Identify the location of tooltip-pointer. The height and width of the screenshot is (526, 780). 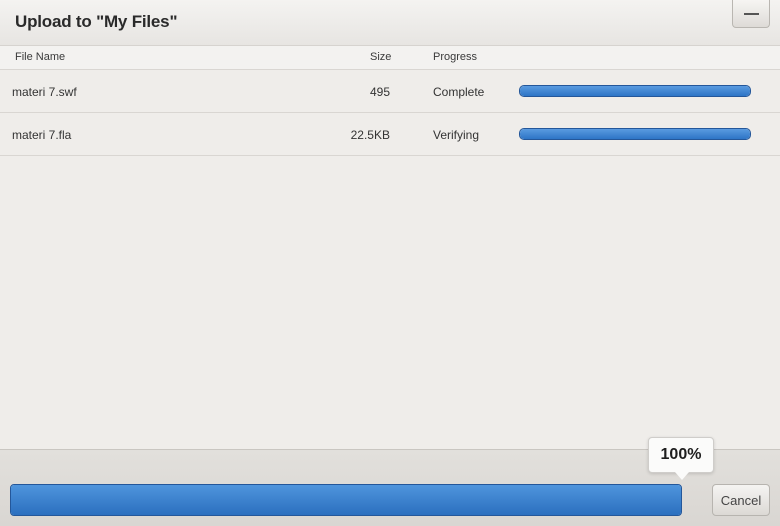
(682, 476).